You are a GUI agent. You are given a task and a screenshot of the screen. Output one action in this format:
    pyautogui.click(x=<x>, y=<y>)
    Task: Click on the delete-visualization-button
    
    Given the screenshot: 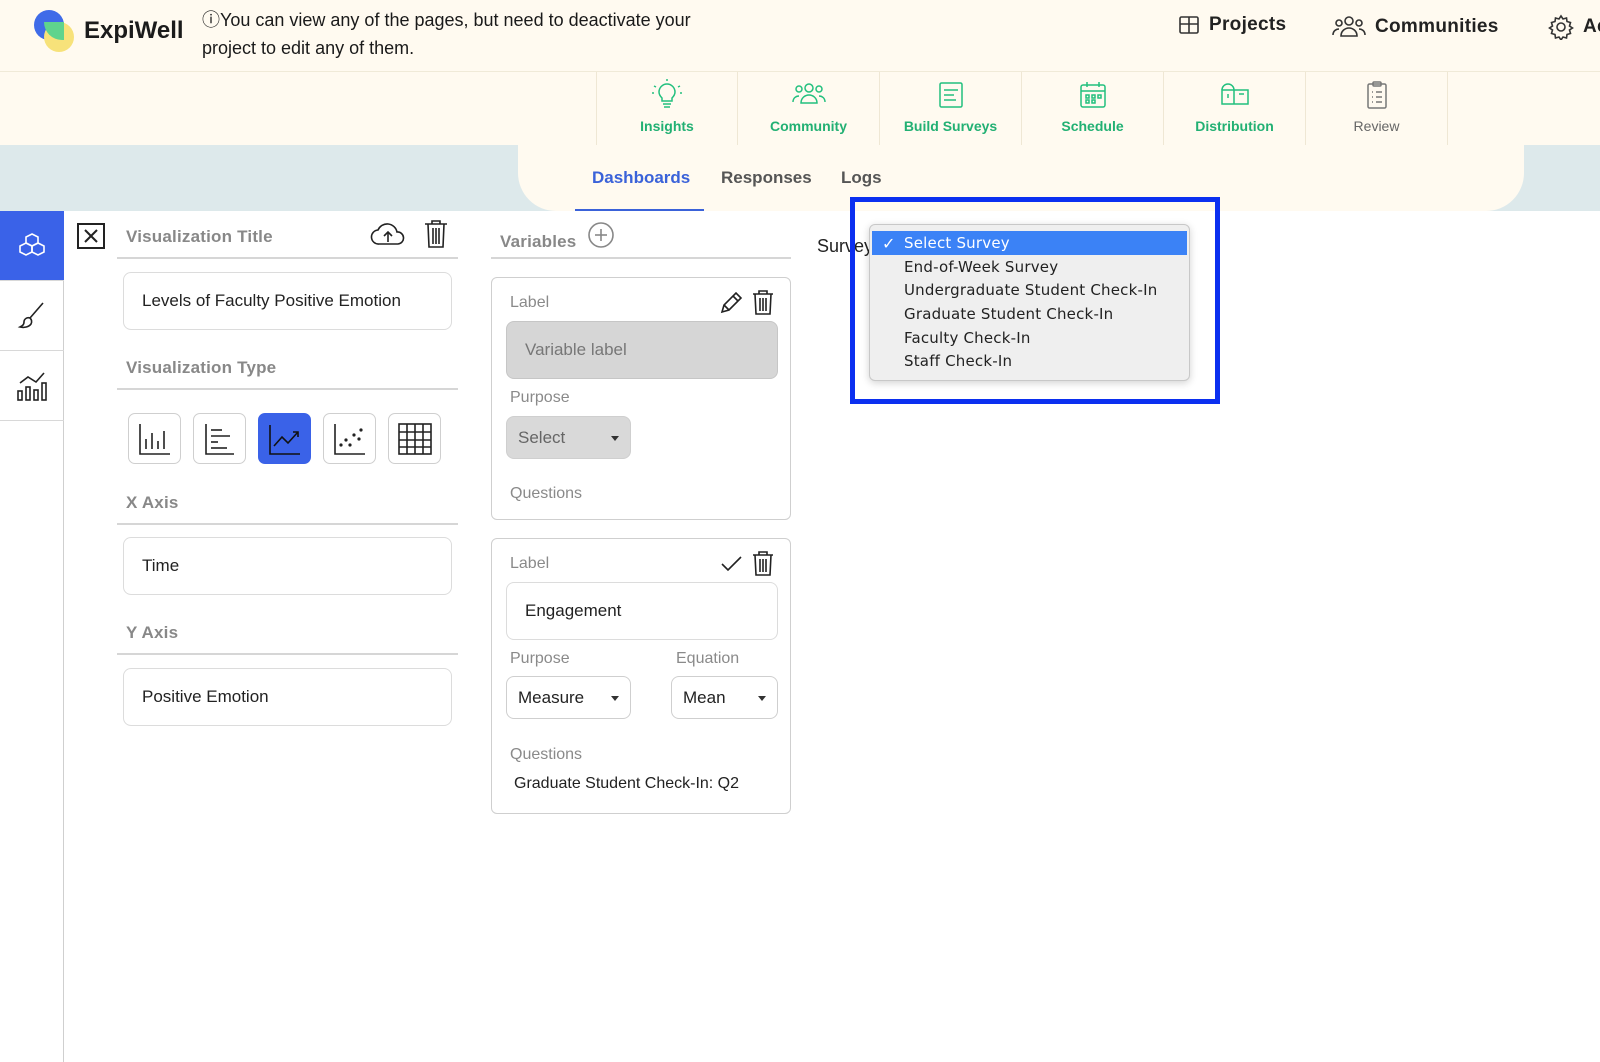 What is the action you would take?
    pyautogui.click(x=436, y=236)
    